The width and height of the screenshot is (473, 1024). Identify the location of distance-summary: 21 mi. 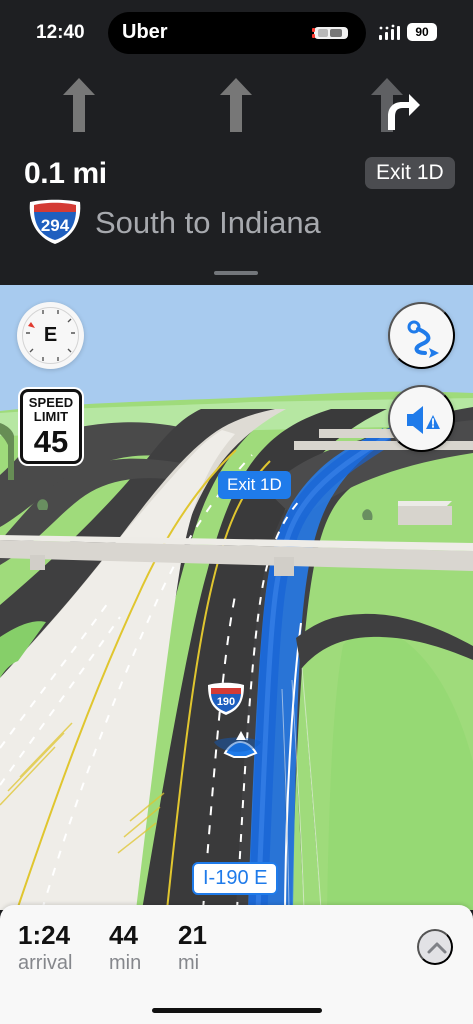
(192, 947).